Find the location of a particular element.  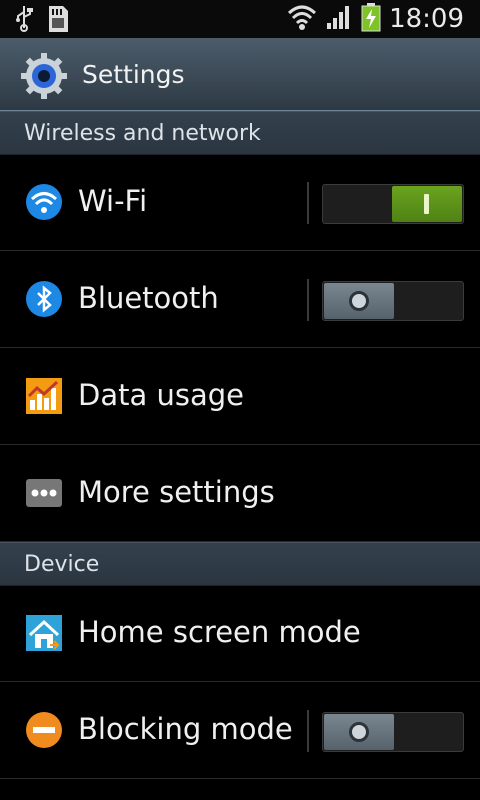

section-title: Device is located at coordinates (62, 564).